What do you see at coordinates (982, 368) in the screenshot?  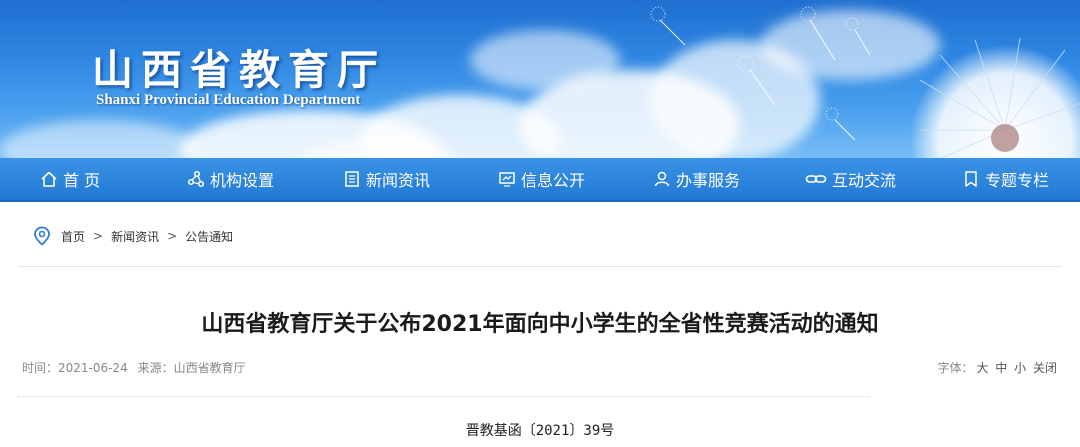 I see `font-size-large: 大` at bounding box center [982, 368].